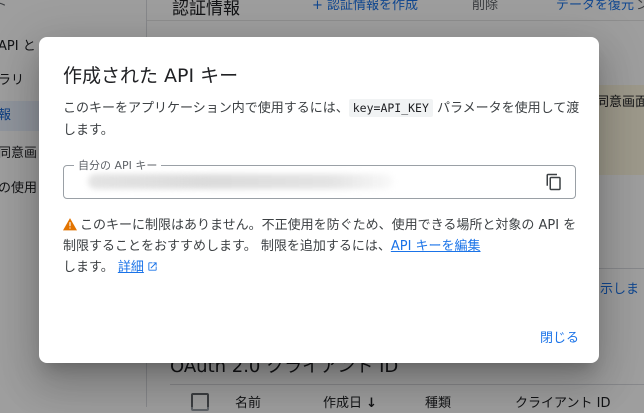 The height and width of the screenshot is (413, 644). What do you see at coordinates (436, 246) in the screenshot?
I see `edit-api-key-link: API キーを編集` at bounding box center [436, 246].